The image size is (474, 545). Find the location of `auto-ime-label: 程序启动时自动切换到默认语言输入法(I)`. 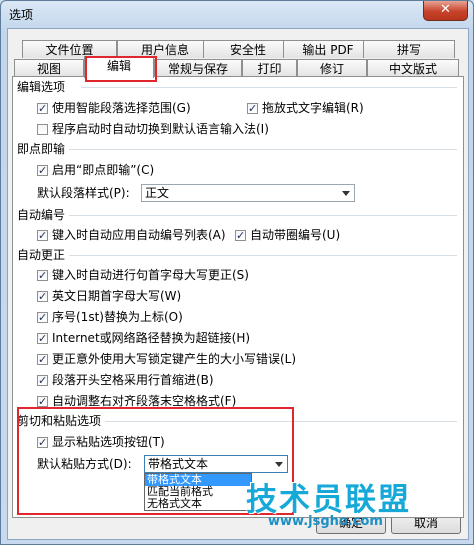

auto-ime-label: 程序启动时自动切换到默认语言输入法(I) is located at coordinates (160, 129).